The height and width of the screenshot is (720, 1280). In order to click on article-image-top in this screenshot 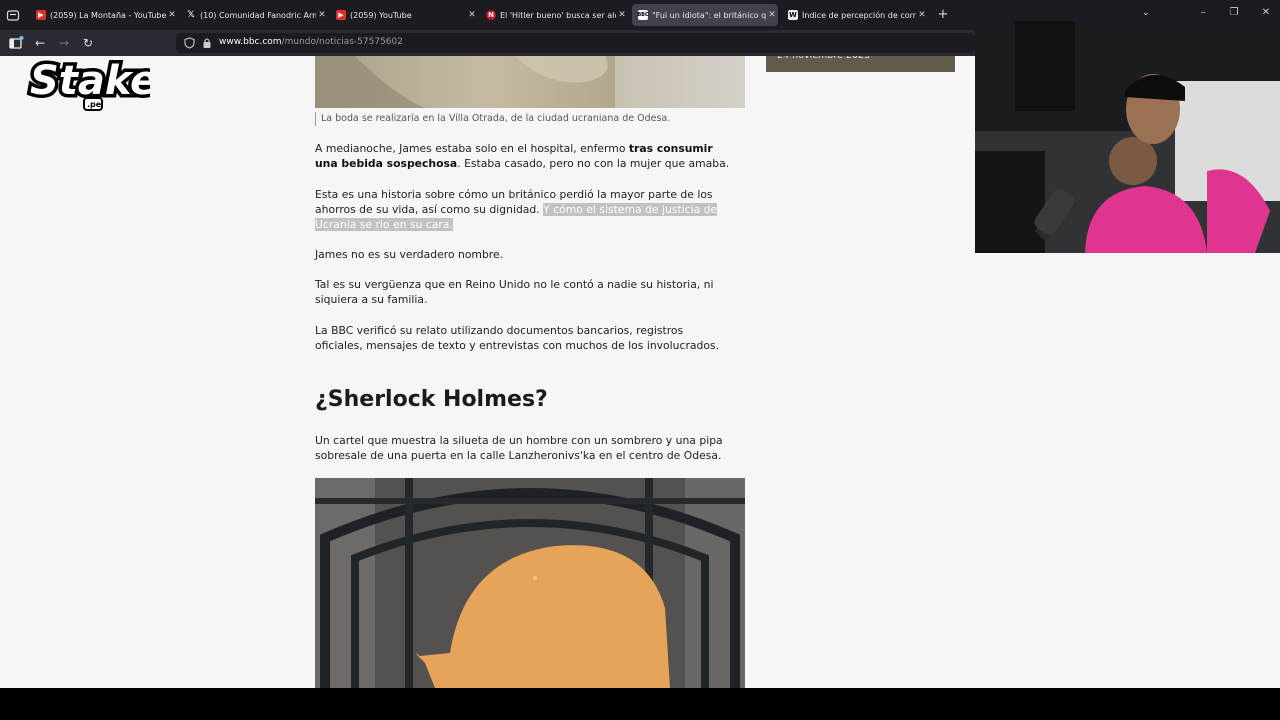, I will do `click(530, 82)`.